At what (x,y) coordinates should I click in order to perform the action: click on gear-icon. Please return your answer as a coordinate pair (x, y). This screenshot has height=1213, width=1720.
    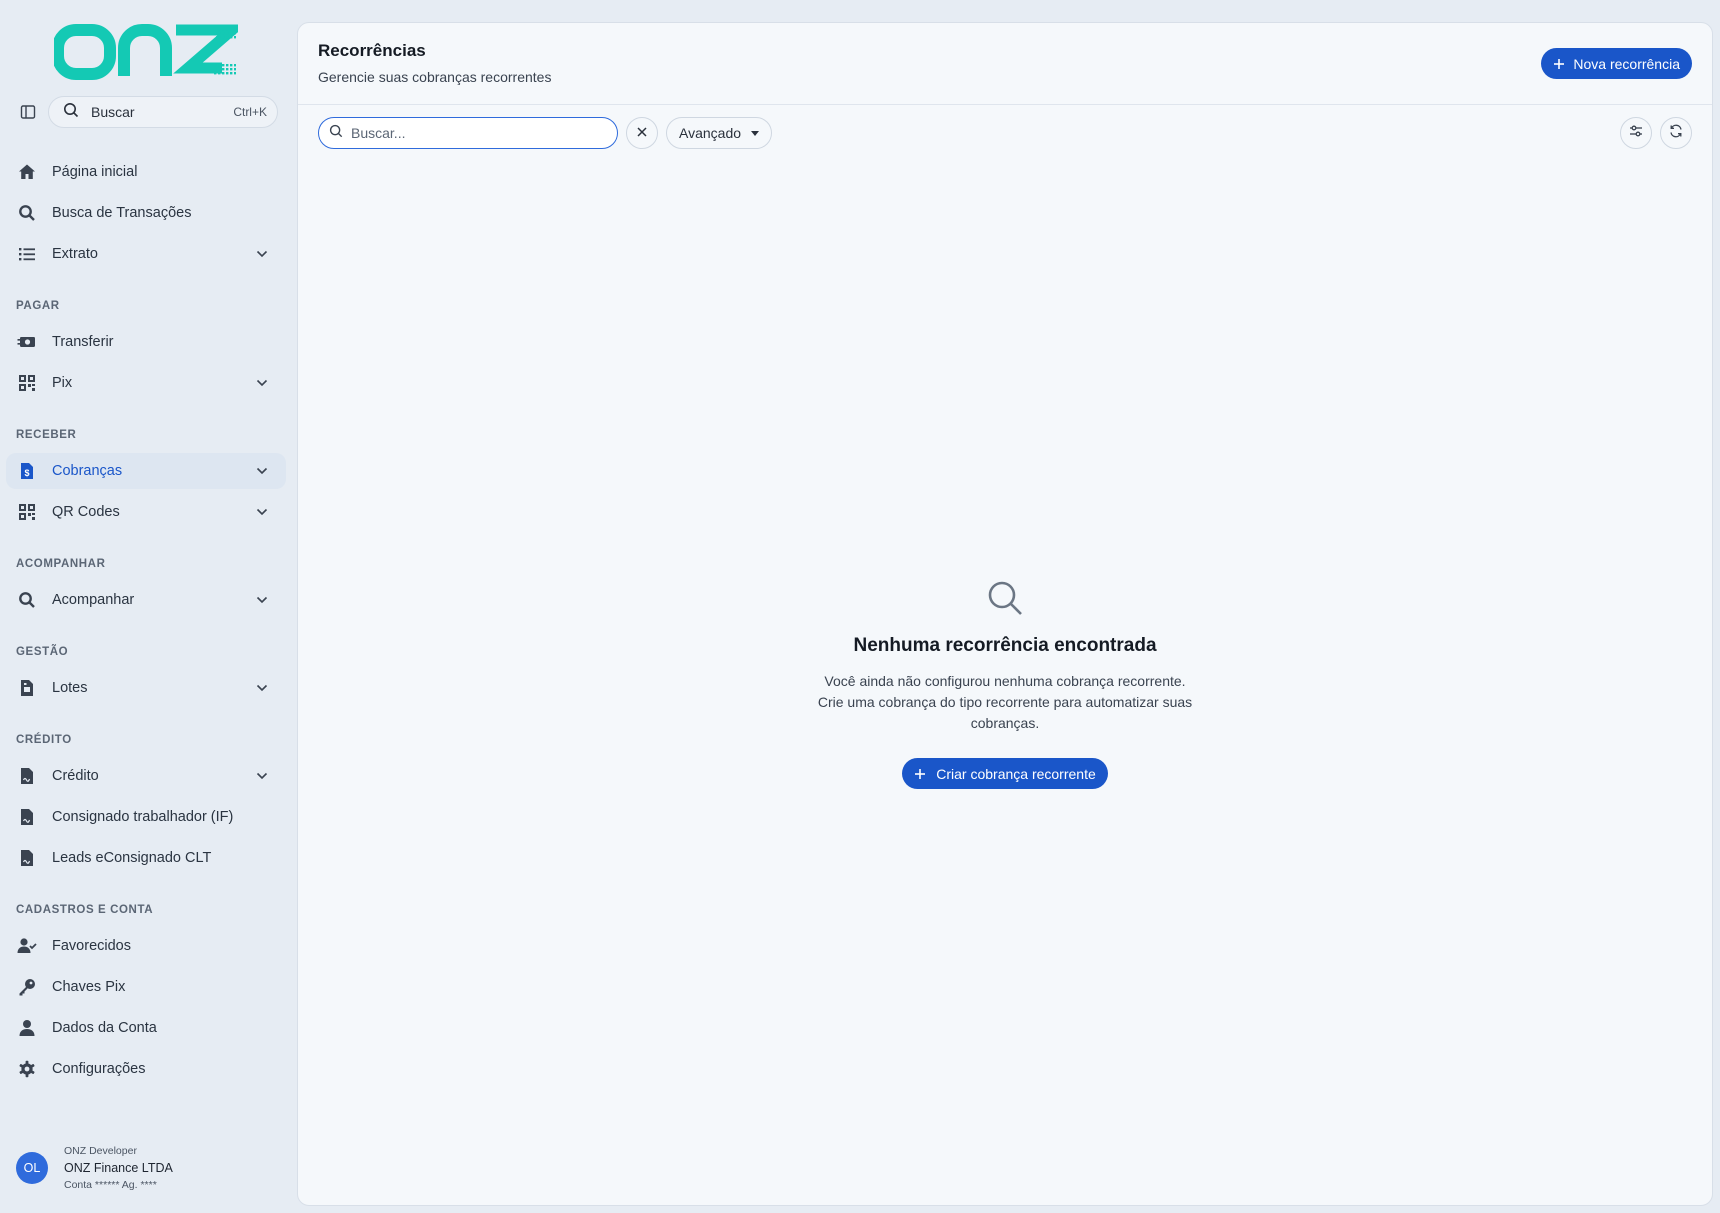
    Looking at the image, I should click on (27, 1069).